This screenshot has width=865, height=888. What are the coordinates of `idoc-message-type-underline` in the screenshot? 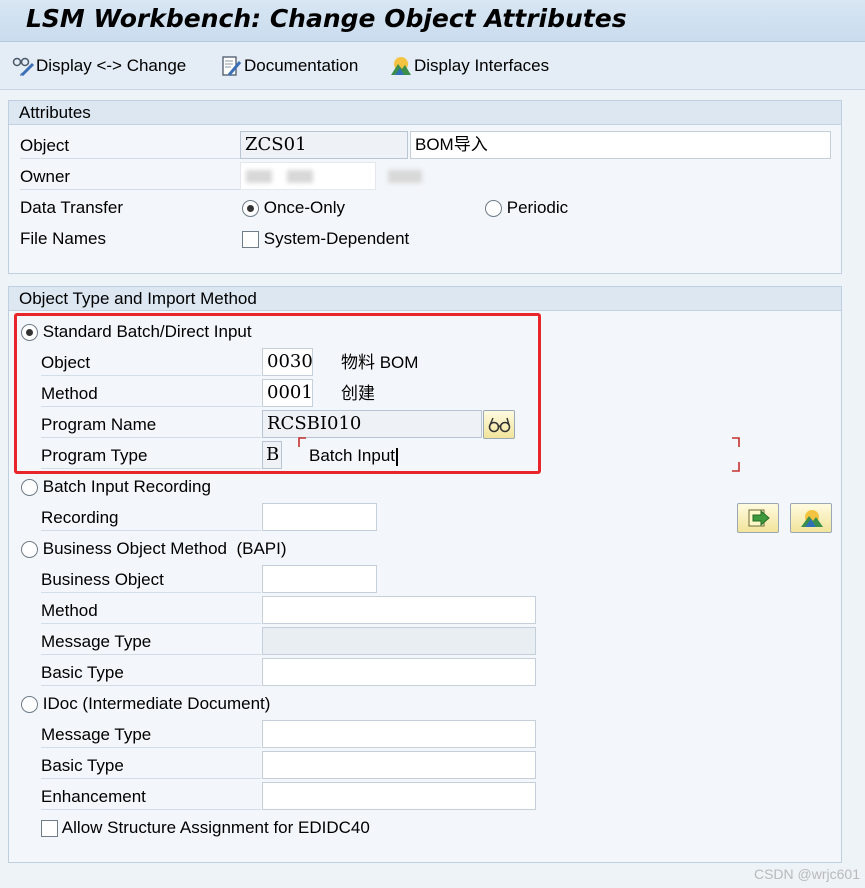 It's located at (151, 747).